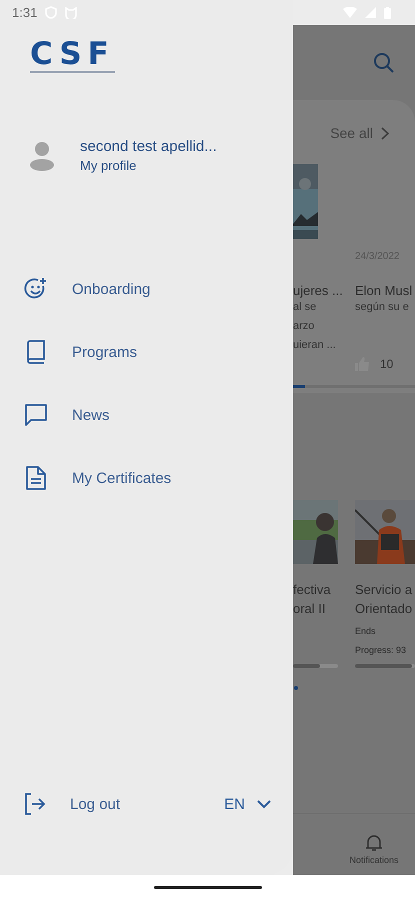 The width and height of the screenshot is (415, 900). Describe the element at coordinates (304, 326) in the screenshot. I see `news-excerpt: arzo` at that location.